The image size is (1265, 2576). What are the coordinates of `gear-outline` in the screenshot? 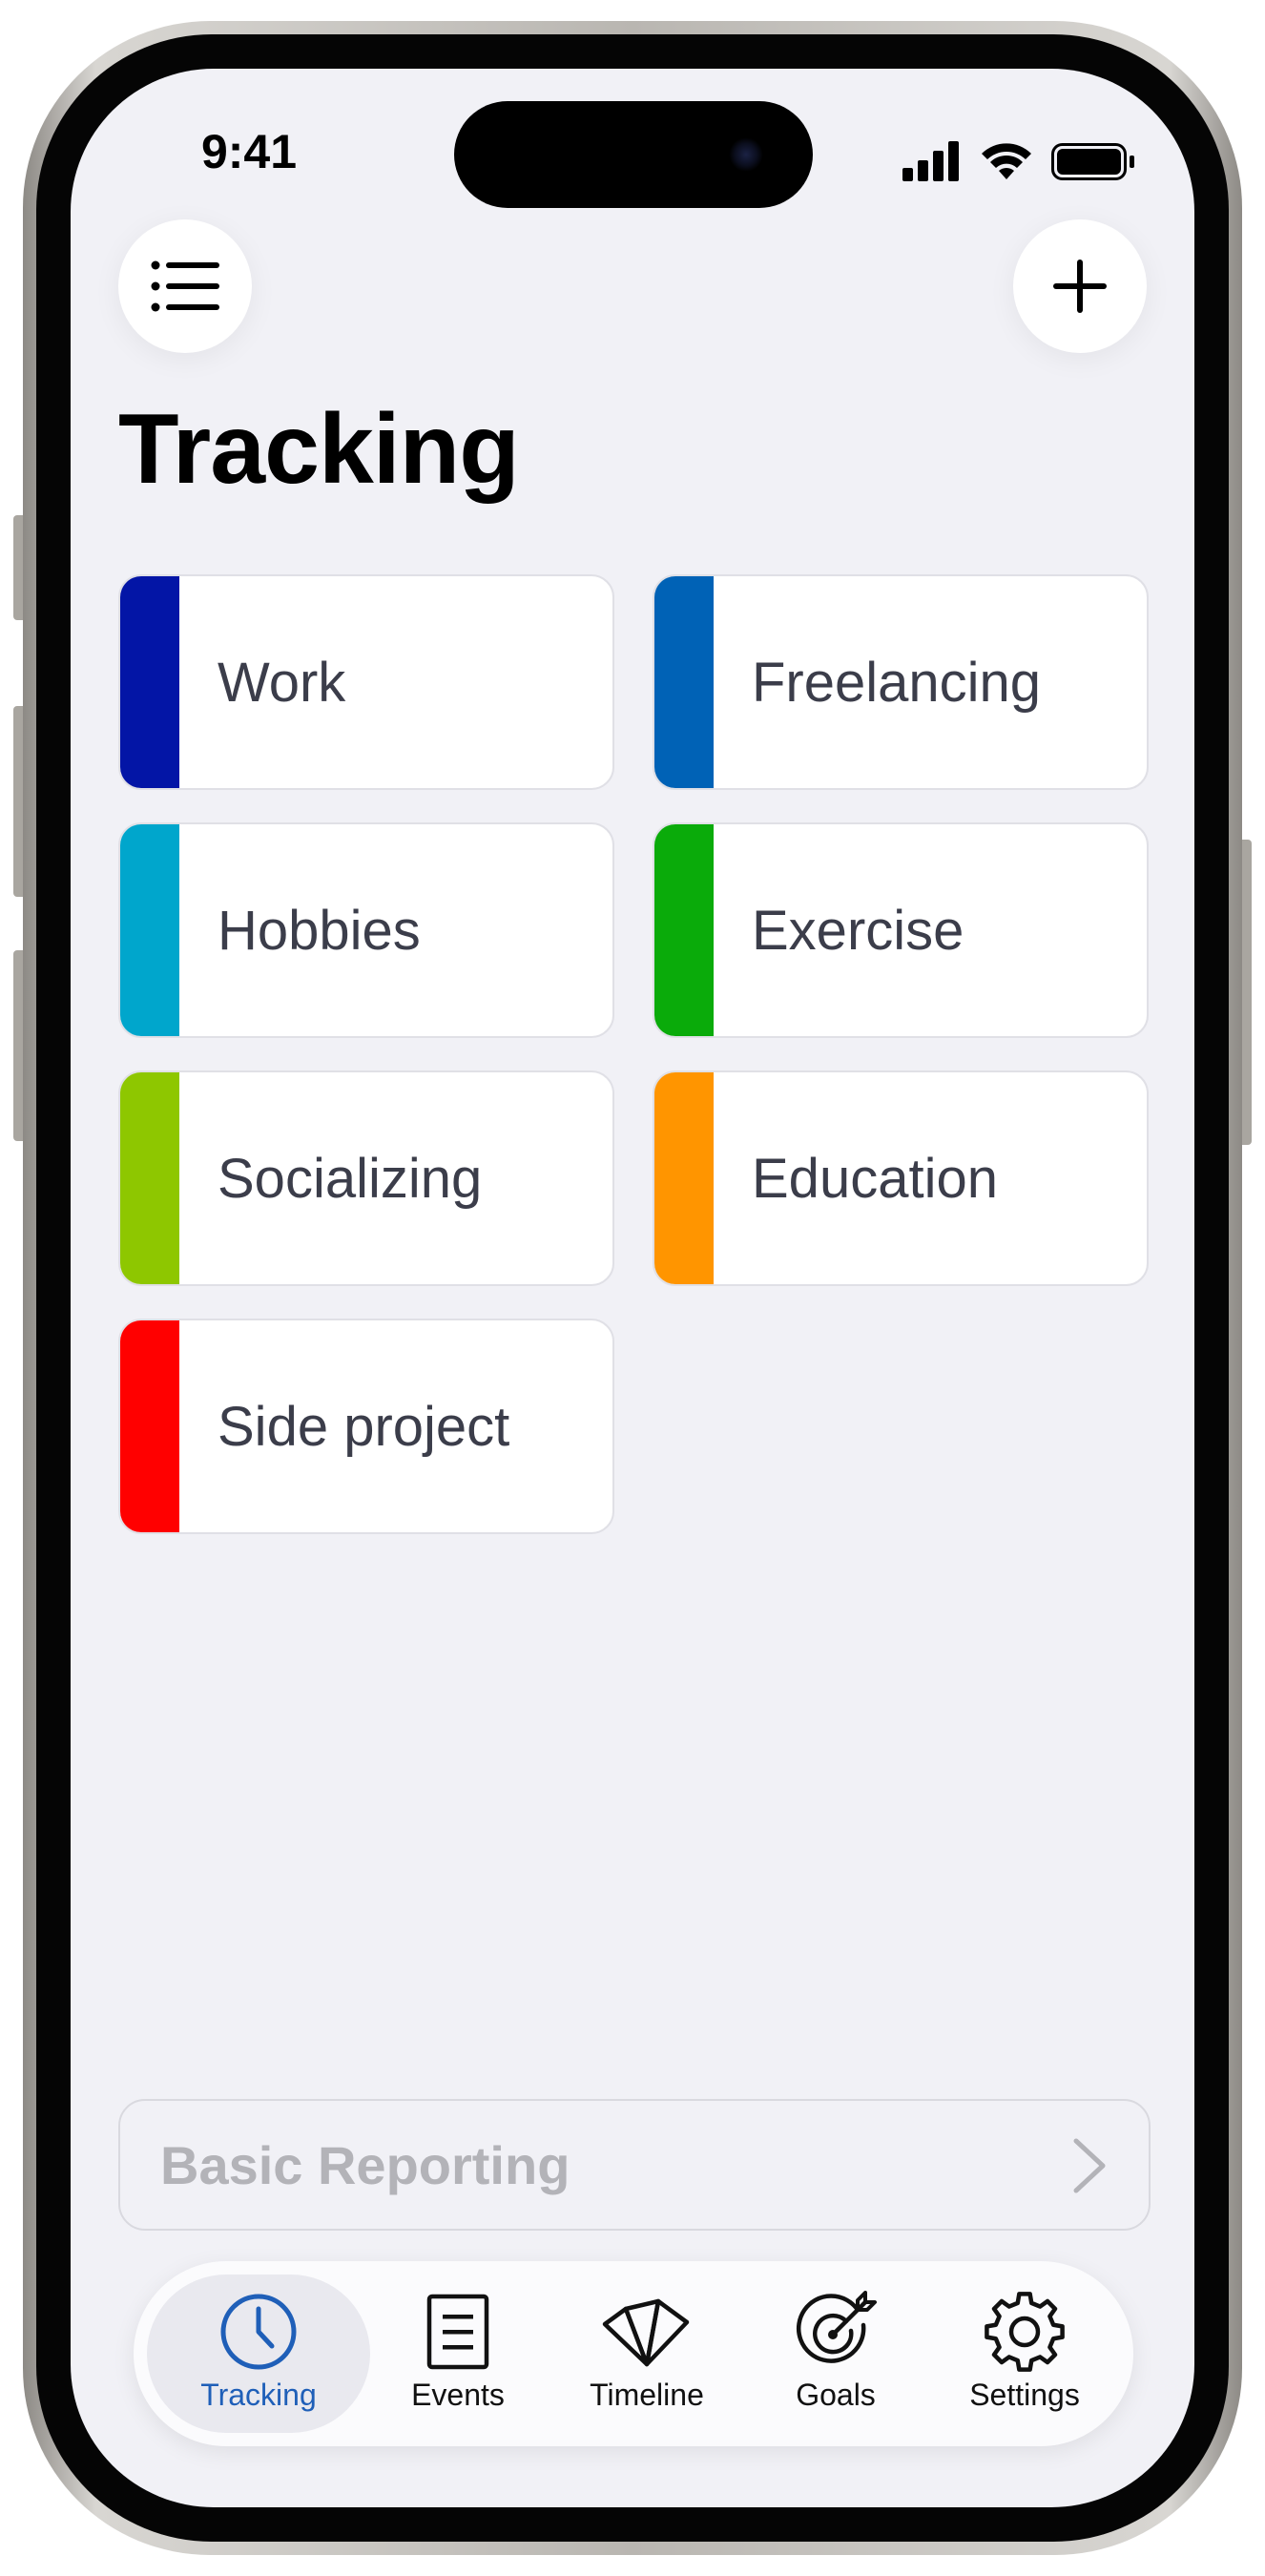 It's located at (1025, 2332).